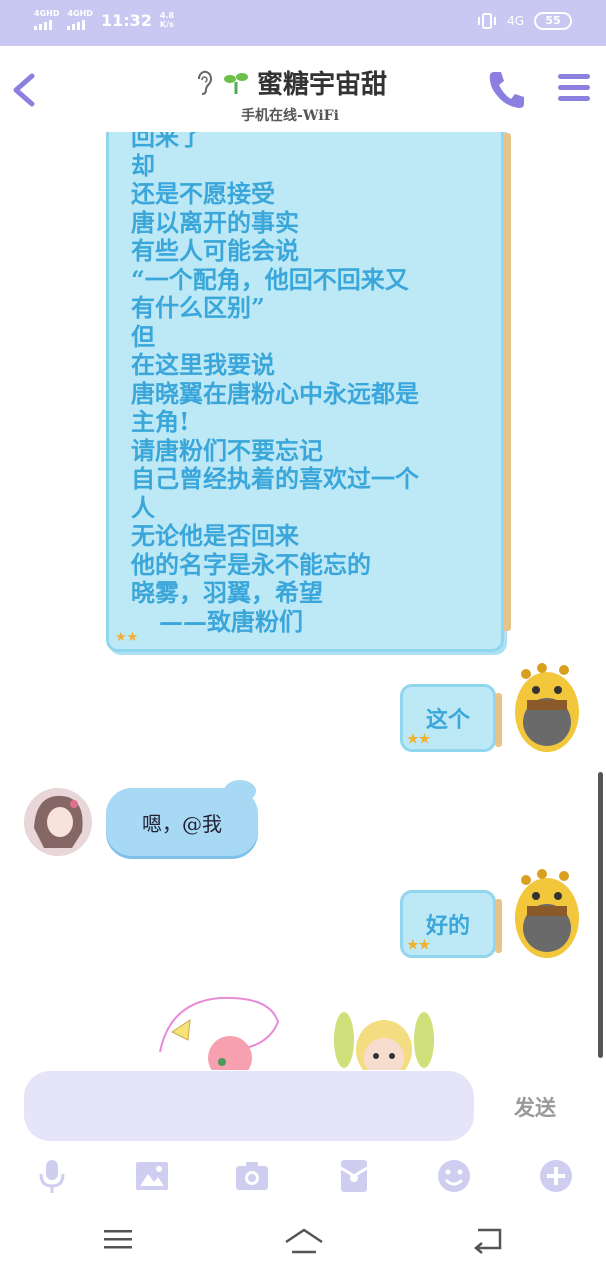  I want to click on home-button, so click(302, 1242).